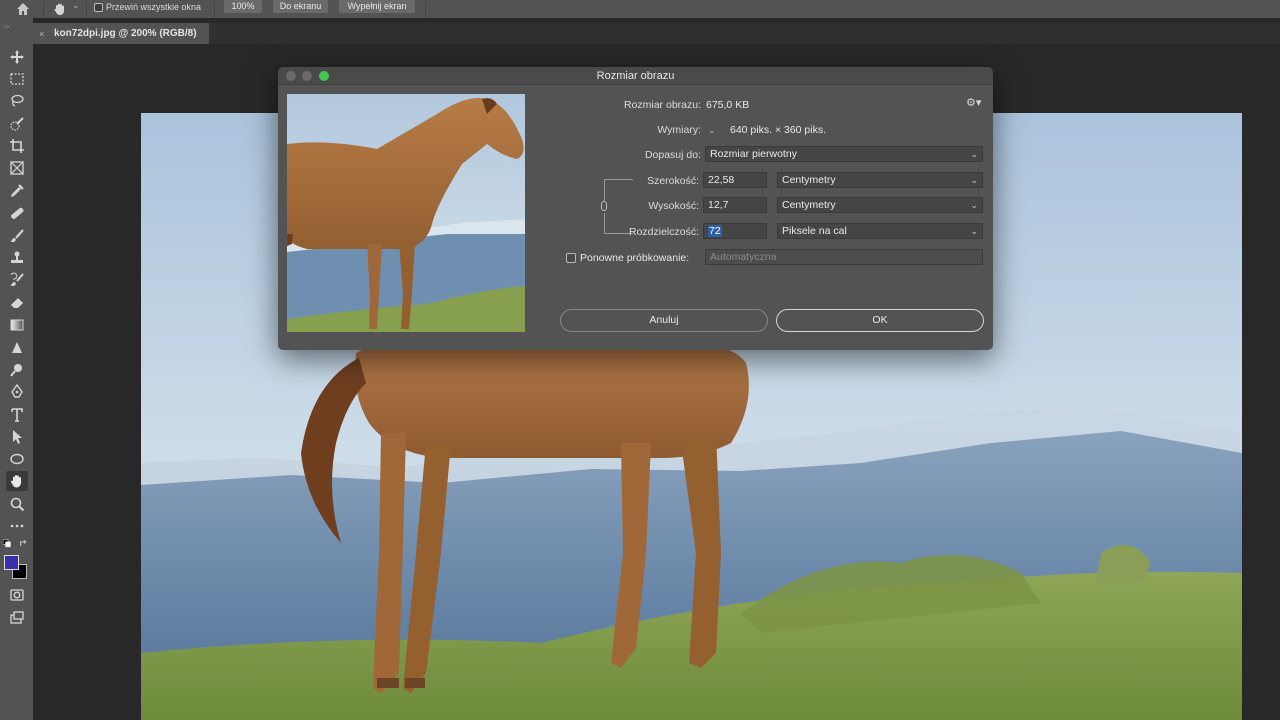 This screenshot has width=1280, height=720. What do you see at coordinates (17, 325) in the screenshot?
I see `gradient-tool-icon` at bounding box center [17, 325].